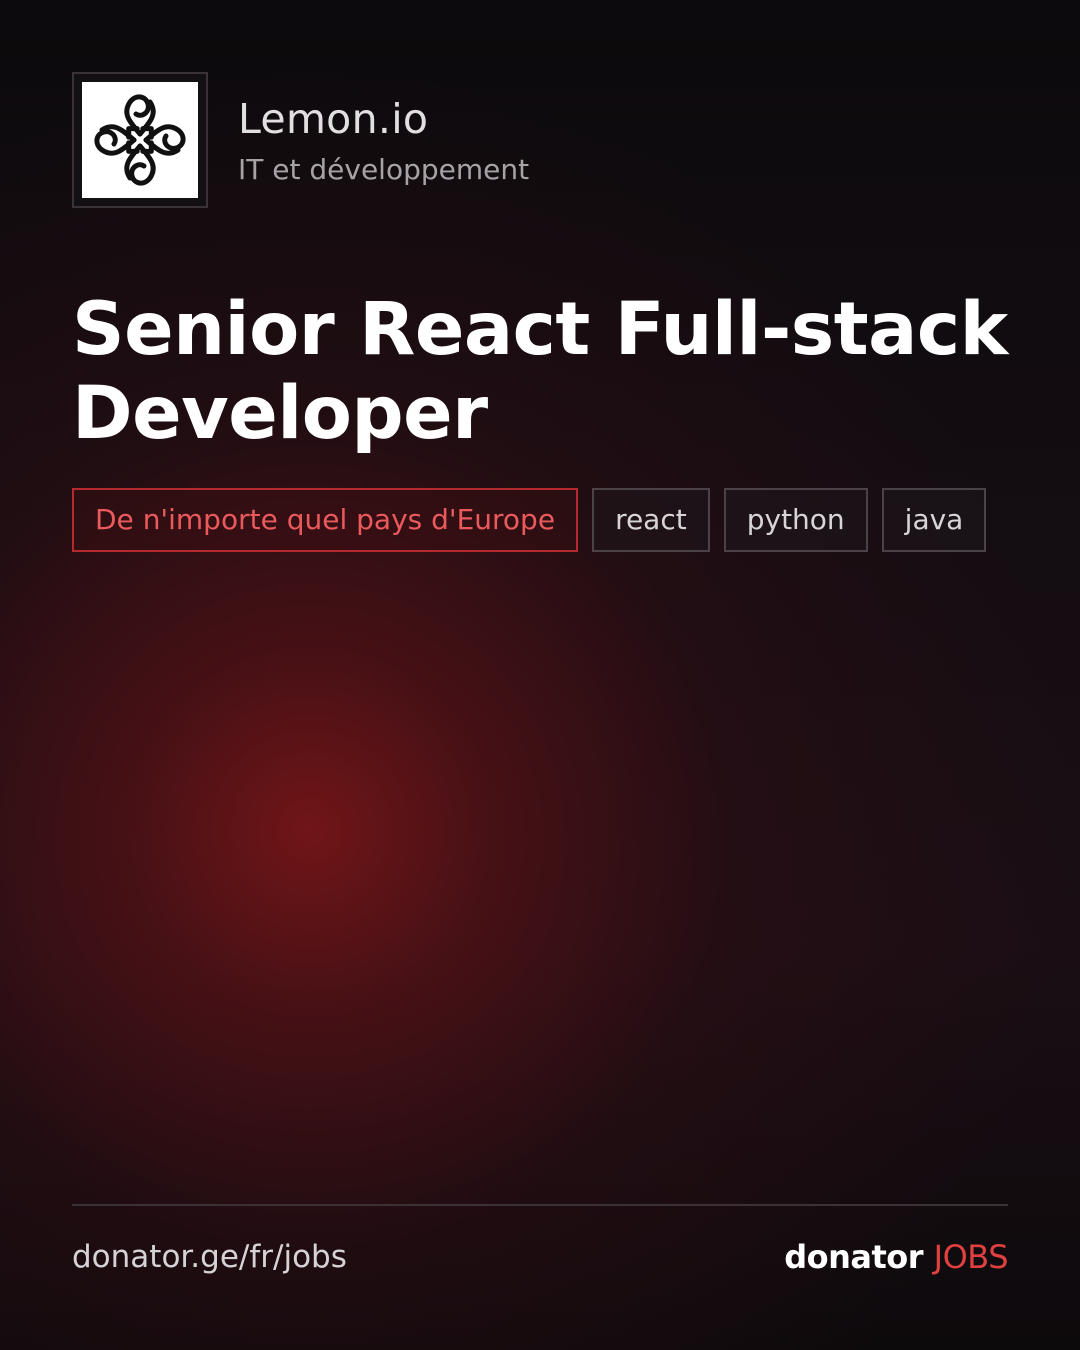 The width and height of the screenshot is (1080, 1350). What do you see at coordinates (854, 1257) in the screenshot?
I see `brand-name: donator` at bounding box center [854, 1257].